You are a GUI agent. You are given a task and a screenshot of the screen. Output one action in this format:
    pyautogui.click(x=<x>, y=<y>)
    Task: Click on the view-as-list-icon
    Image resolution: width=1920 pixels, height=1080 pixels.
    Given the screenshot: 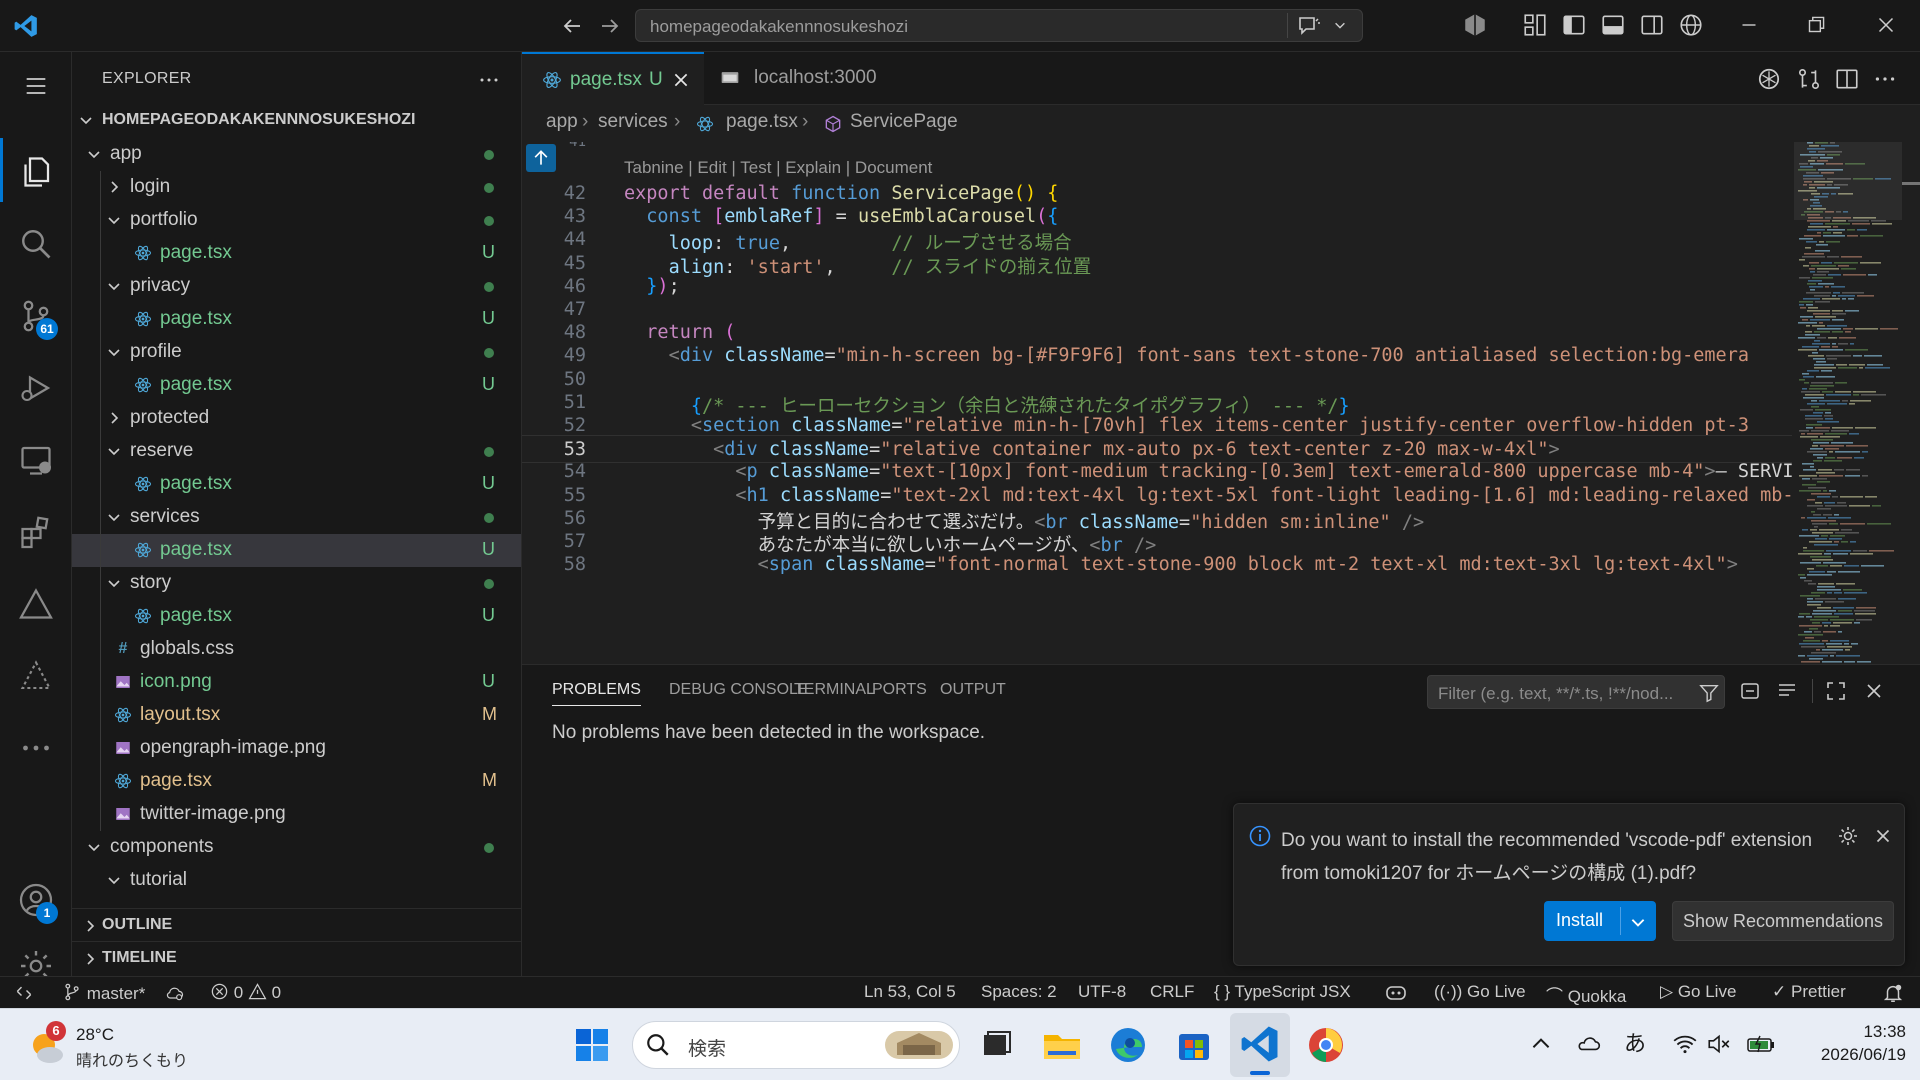 What is the action you would take?
    pyautogui.click(x=1787, y=691)
    